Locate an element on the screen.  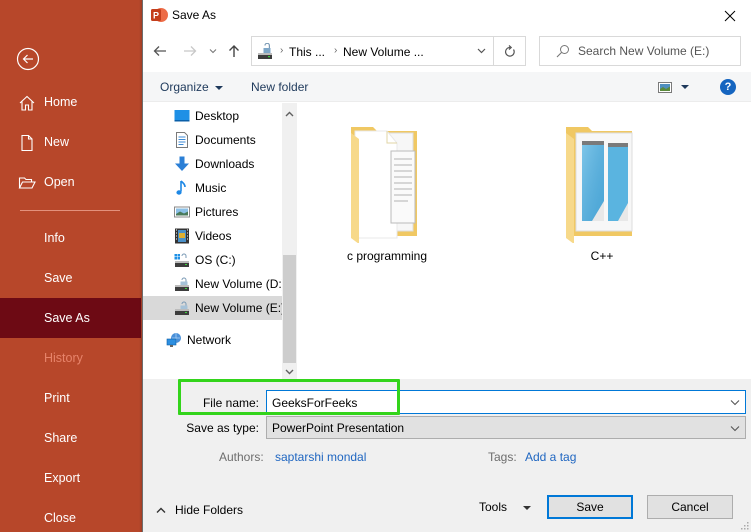
address-history-dropdown is located at coordinates (481, 51).